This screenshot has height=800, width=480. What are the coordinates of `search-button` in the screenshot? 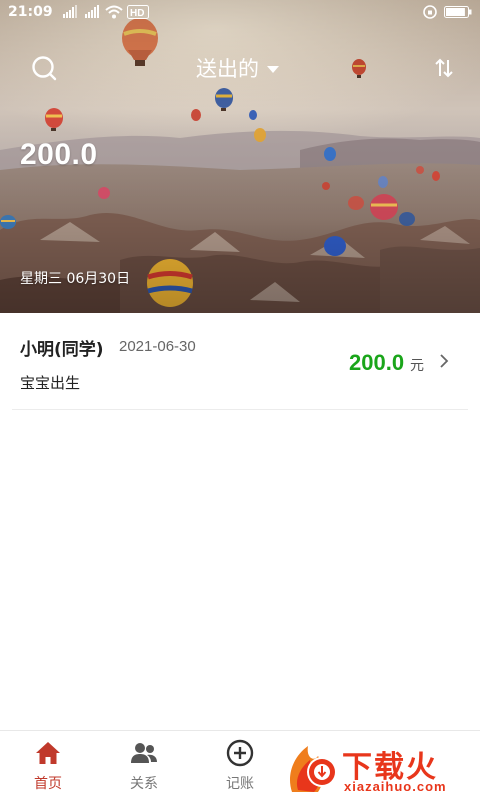 It's located at (44, 68).